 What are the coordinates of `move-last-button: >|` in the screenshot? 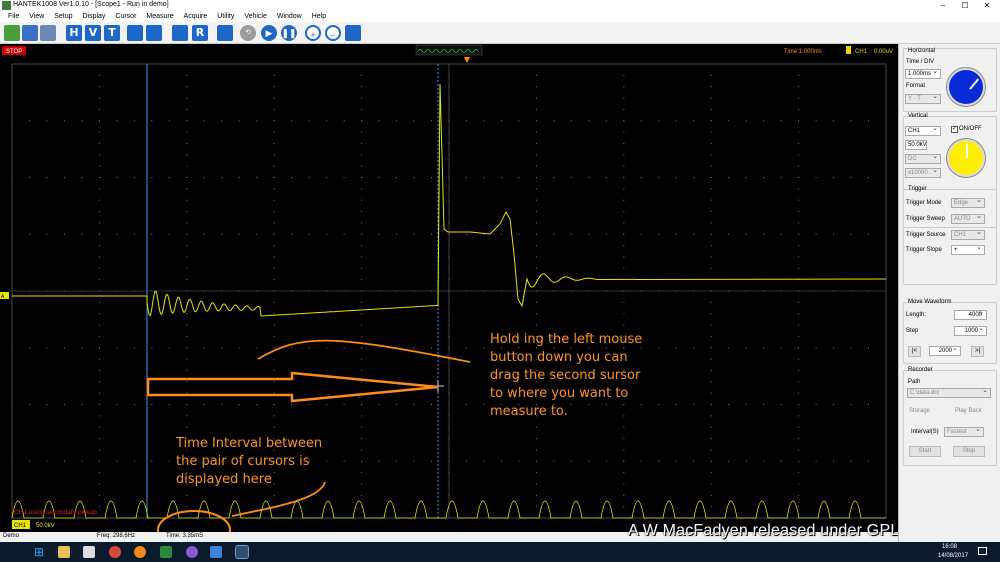 It's located at (977, 351).